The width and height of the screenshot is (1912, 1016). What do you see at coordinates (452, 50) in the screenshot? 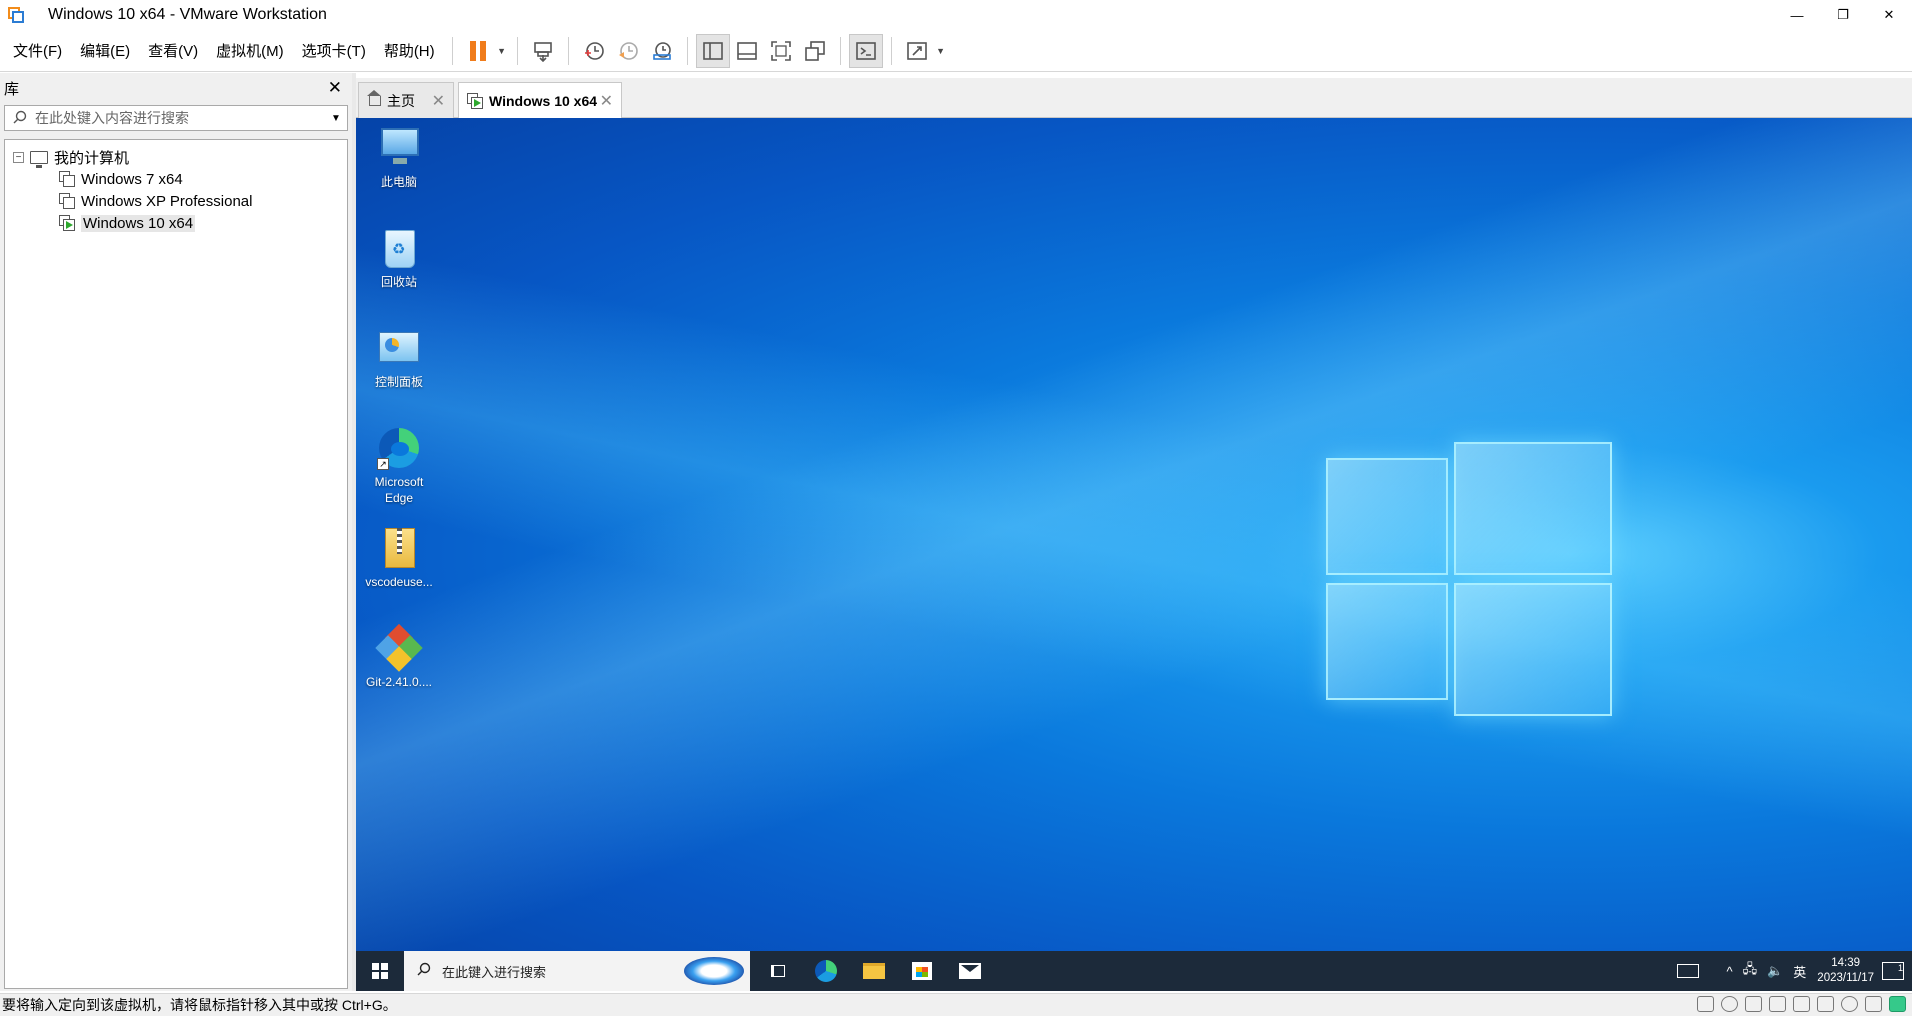
I see `toolbar-separator` at bounding box center [452, 50].